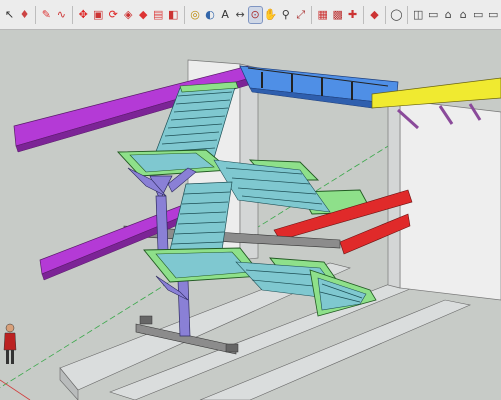 Image resolution: width=501 pixels, height=400 pixels. Describe the element at coordinates (271, 15) in the screenshot. I see `pan-icon: ✋` at that location.